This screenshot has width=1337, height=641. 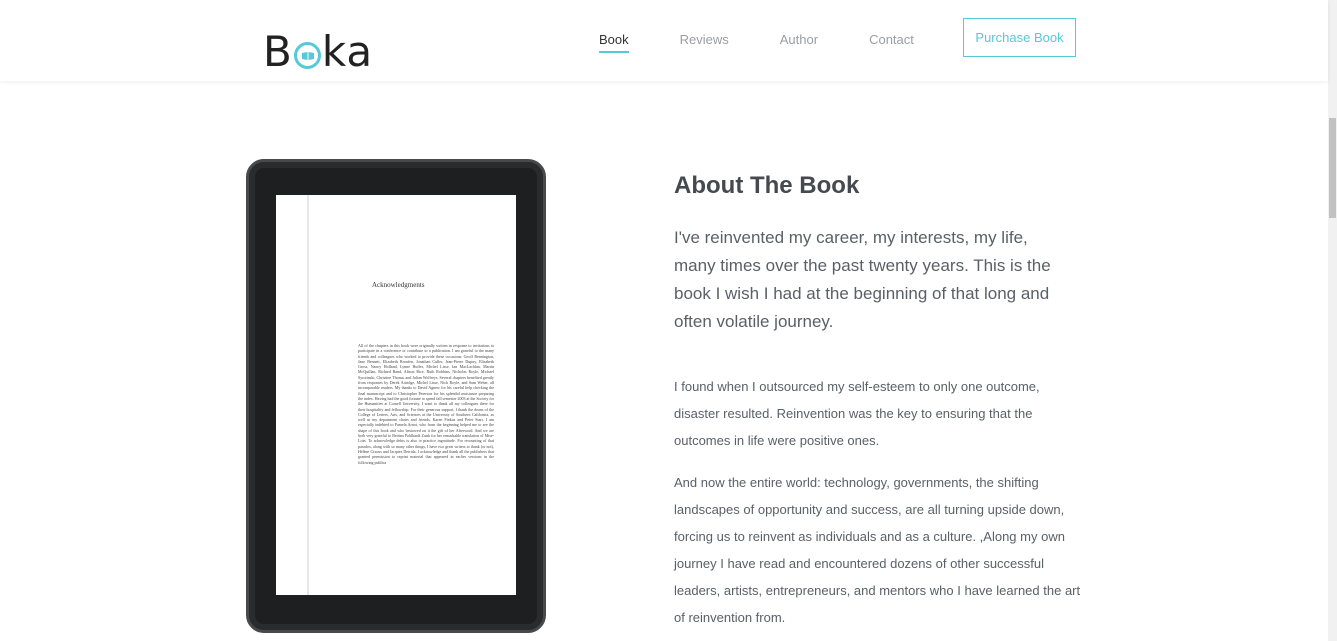 I want to click on main-nav: Book Reviews Author Contact, so click(x=782, y=42).